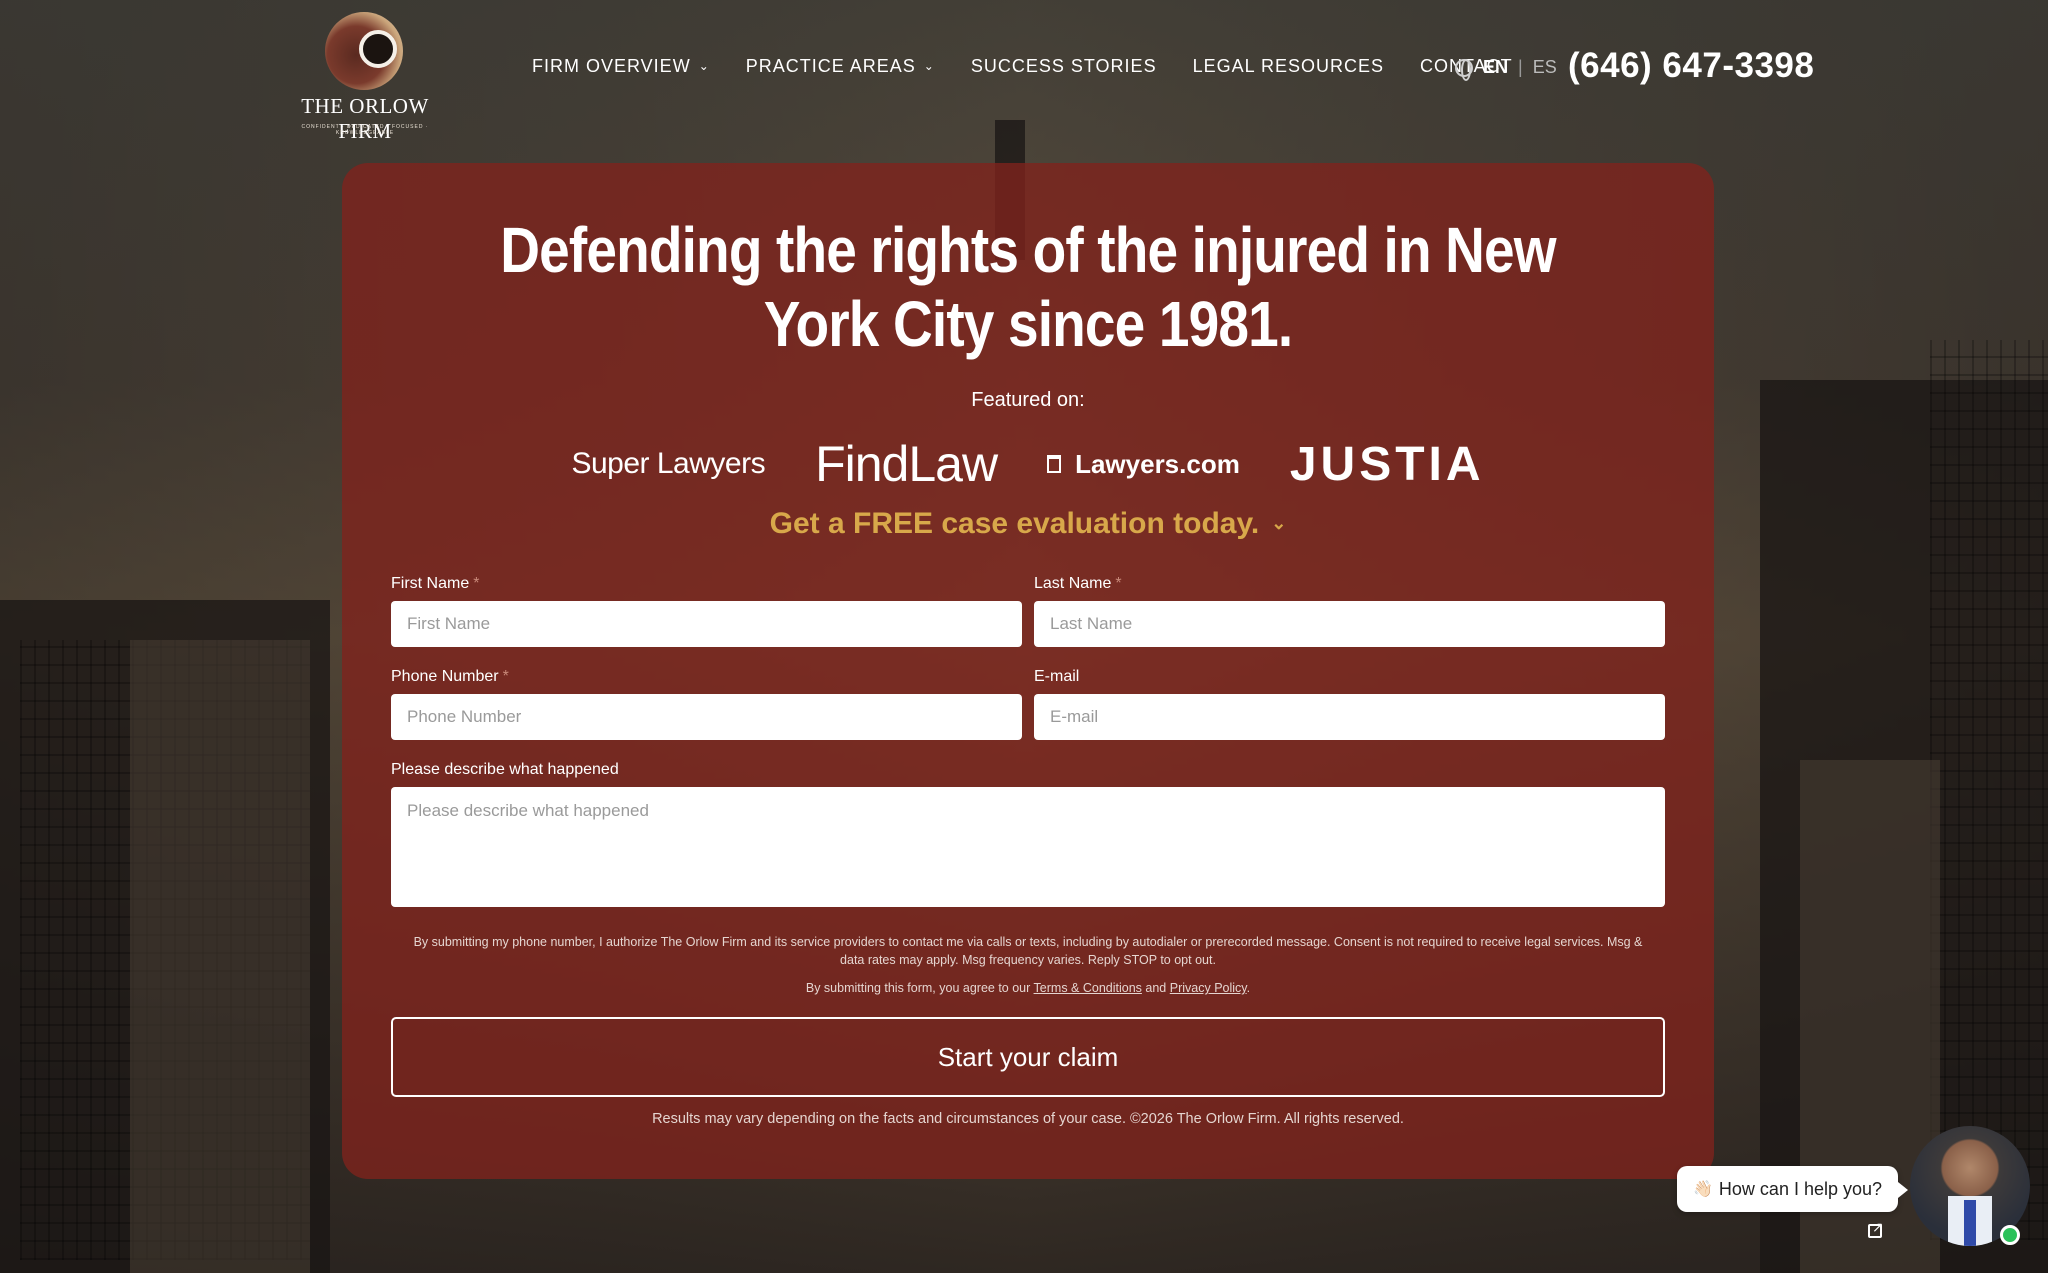 This screenshot has height=1273, width=2048. I want to click on featured-logos: Super Lawyers FindLaw Lawyers.com JUSTIA, so click(1028, 464).